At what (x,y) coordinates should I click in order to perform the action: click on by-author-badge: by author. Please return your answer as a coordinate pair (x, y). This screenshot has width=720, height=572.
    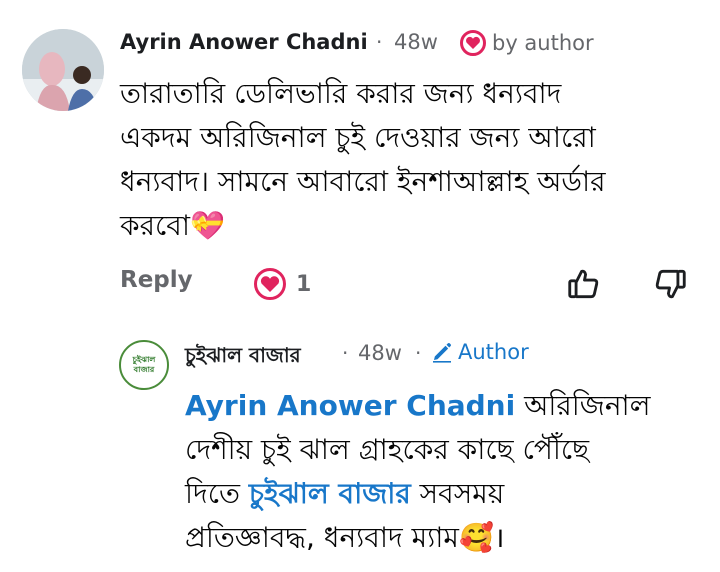
    Looking at the image, I should click on (527, 43).